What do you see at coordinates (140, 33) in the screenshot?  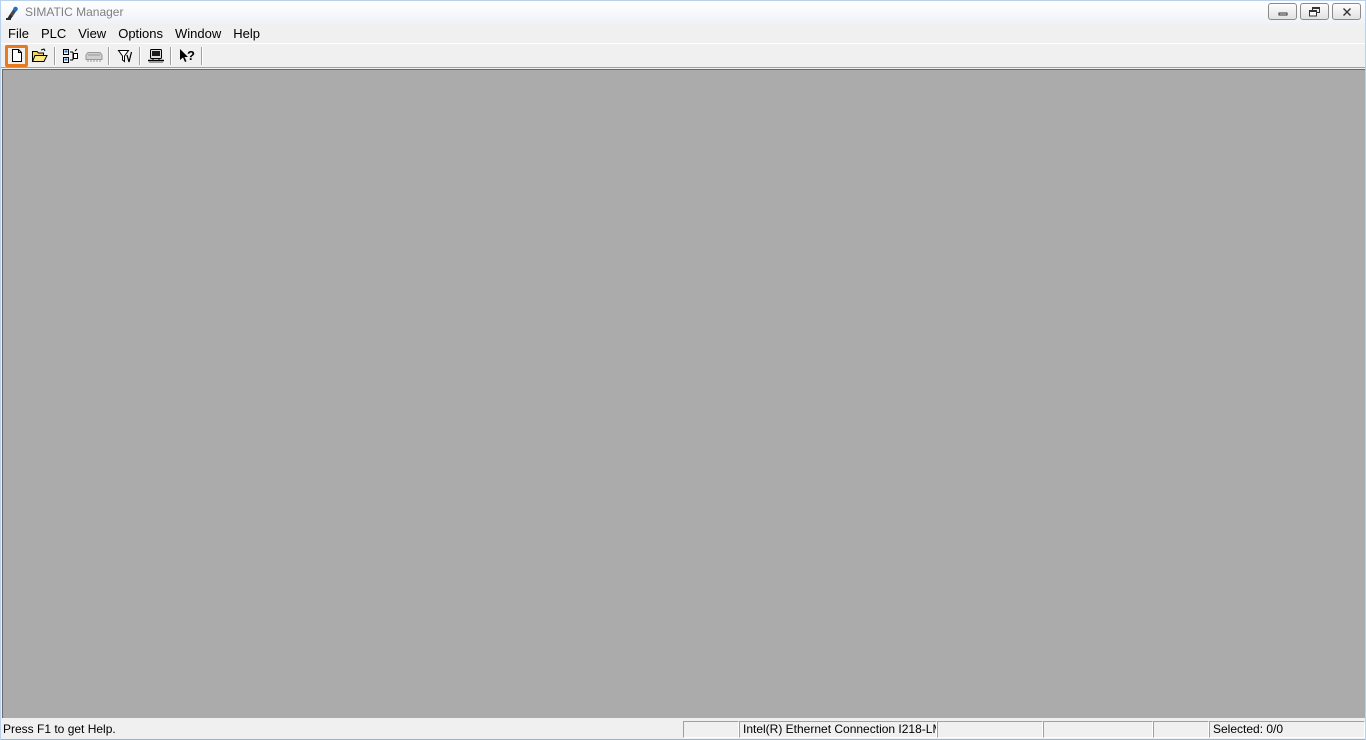 I see `menu-options: Options` at bounding box center [140, 33].